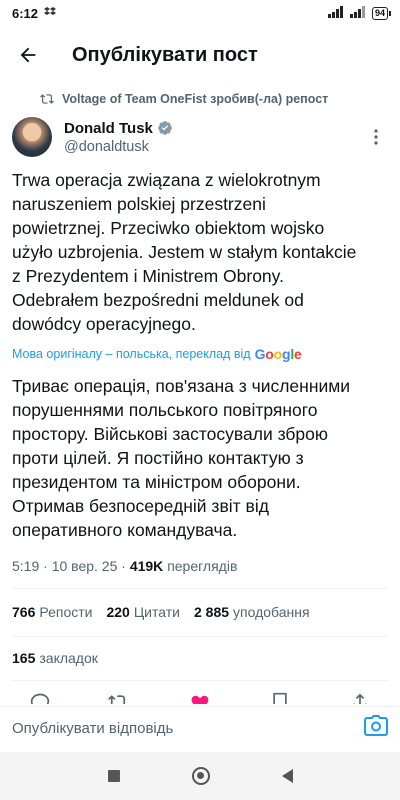  I want to click on tweet-meta: 5:19 · 10 вер. 25 · 419K переглядів, so click(124, 566).